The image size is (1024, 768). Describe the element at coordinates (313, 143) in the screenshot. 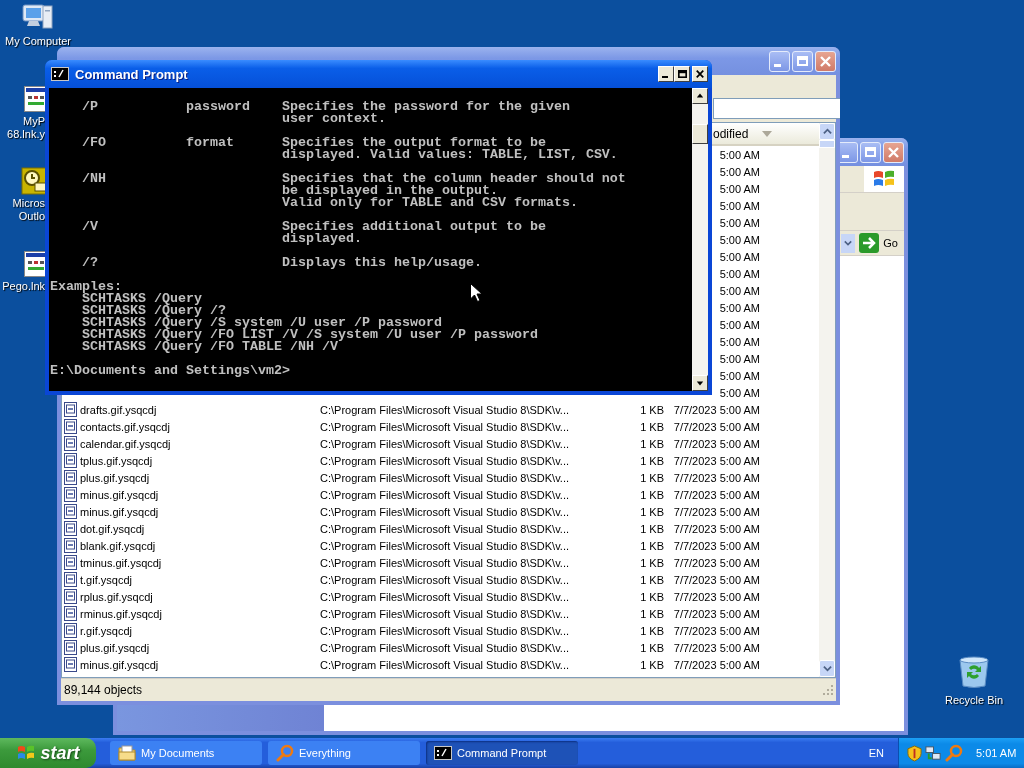

I see `console-line: /FO format Specifies the output format to be` at that location.